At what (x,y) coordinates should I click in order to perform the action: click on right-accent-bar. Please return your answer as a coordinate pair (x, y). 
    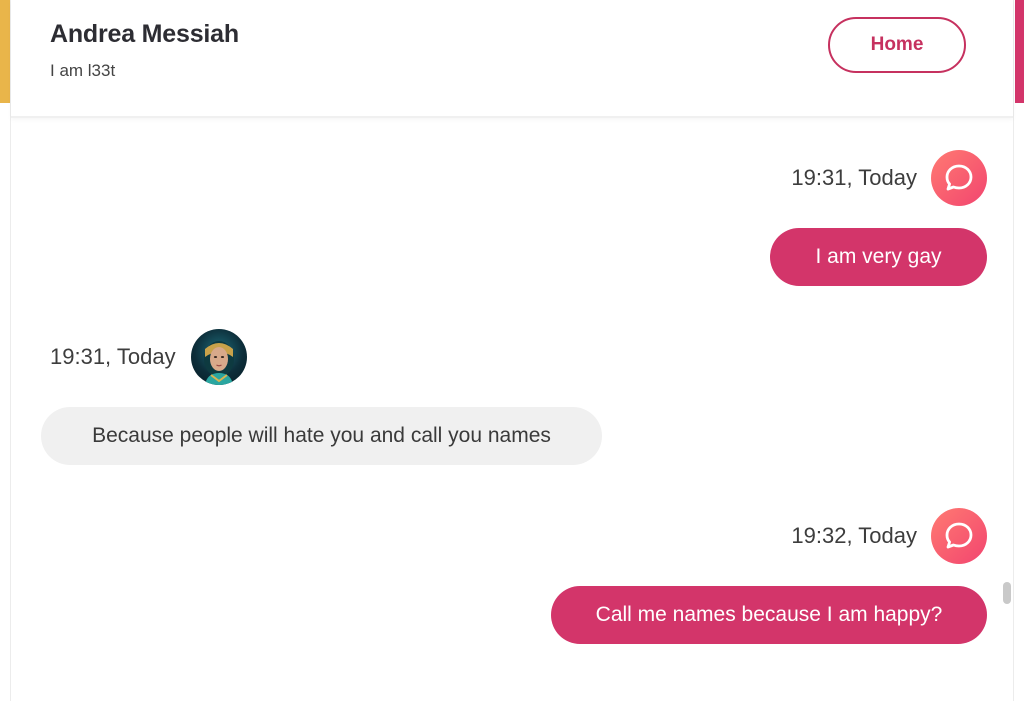
    Looking at the image, I should click on (1019, 51).